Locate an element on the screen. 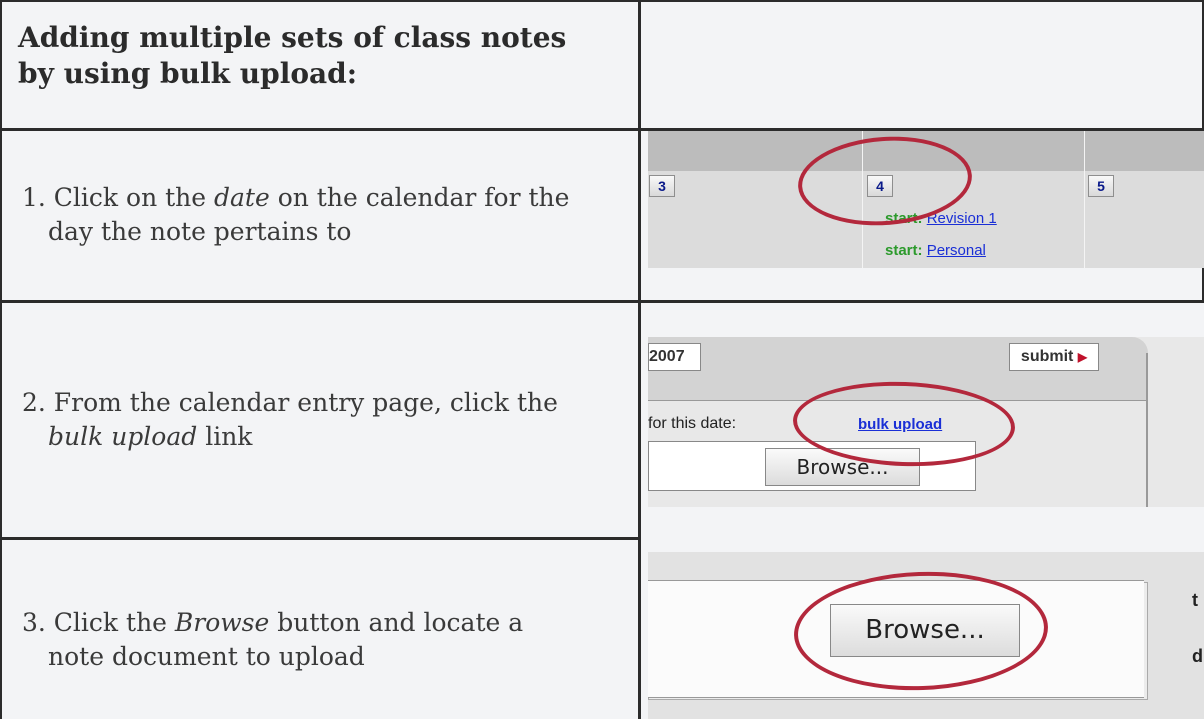  step-3-suffix: button and locate a is located at coordinates (396, 622).